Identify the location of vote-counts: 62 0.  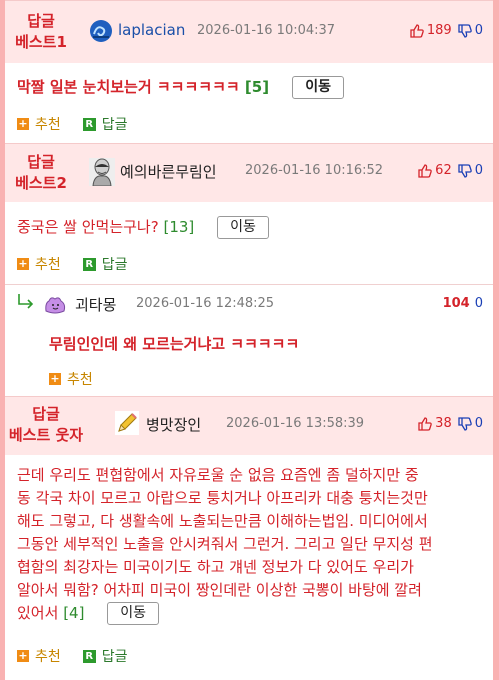
(450, 170).